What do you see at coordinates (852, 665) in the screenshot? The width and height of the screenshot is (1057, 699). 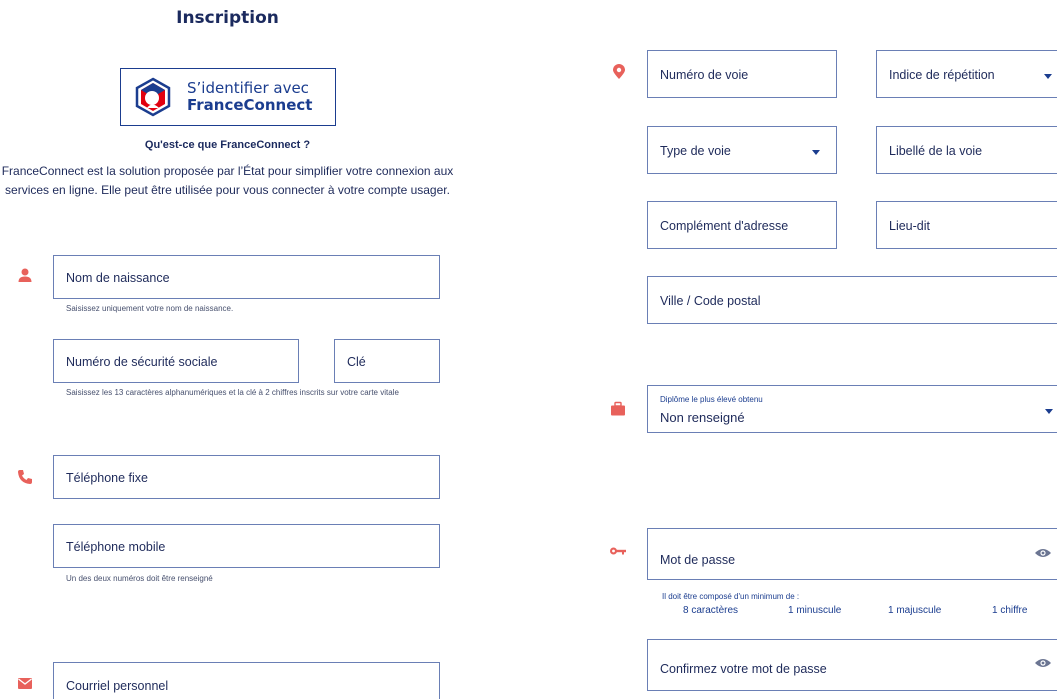 I see `confirm-password-input: Confirmez votre mot de passe` at bounding box center [852, 665].